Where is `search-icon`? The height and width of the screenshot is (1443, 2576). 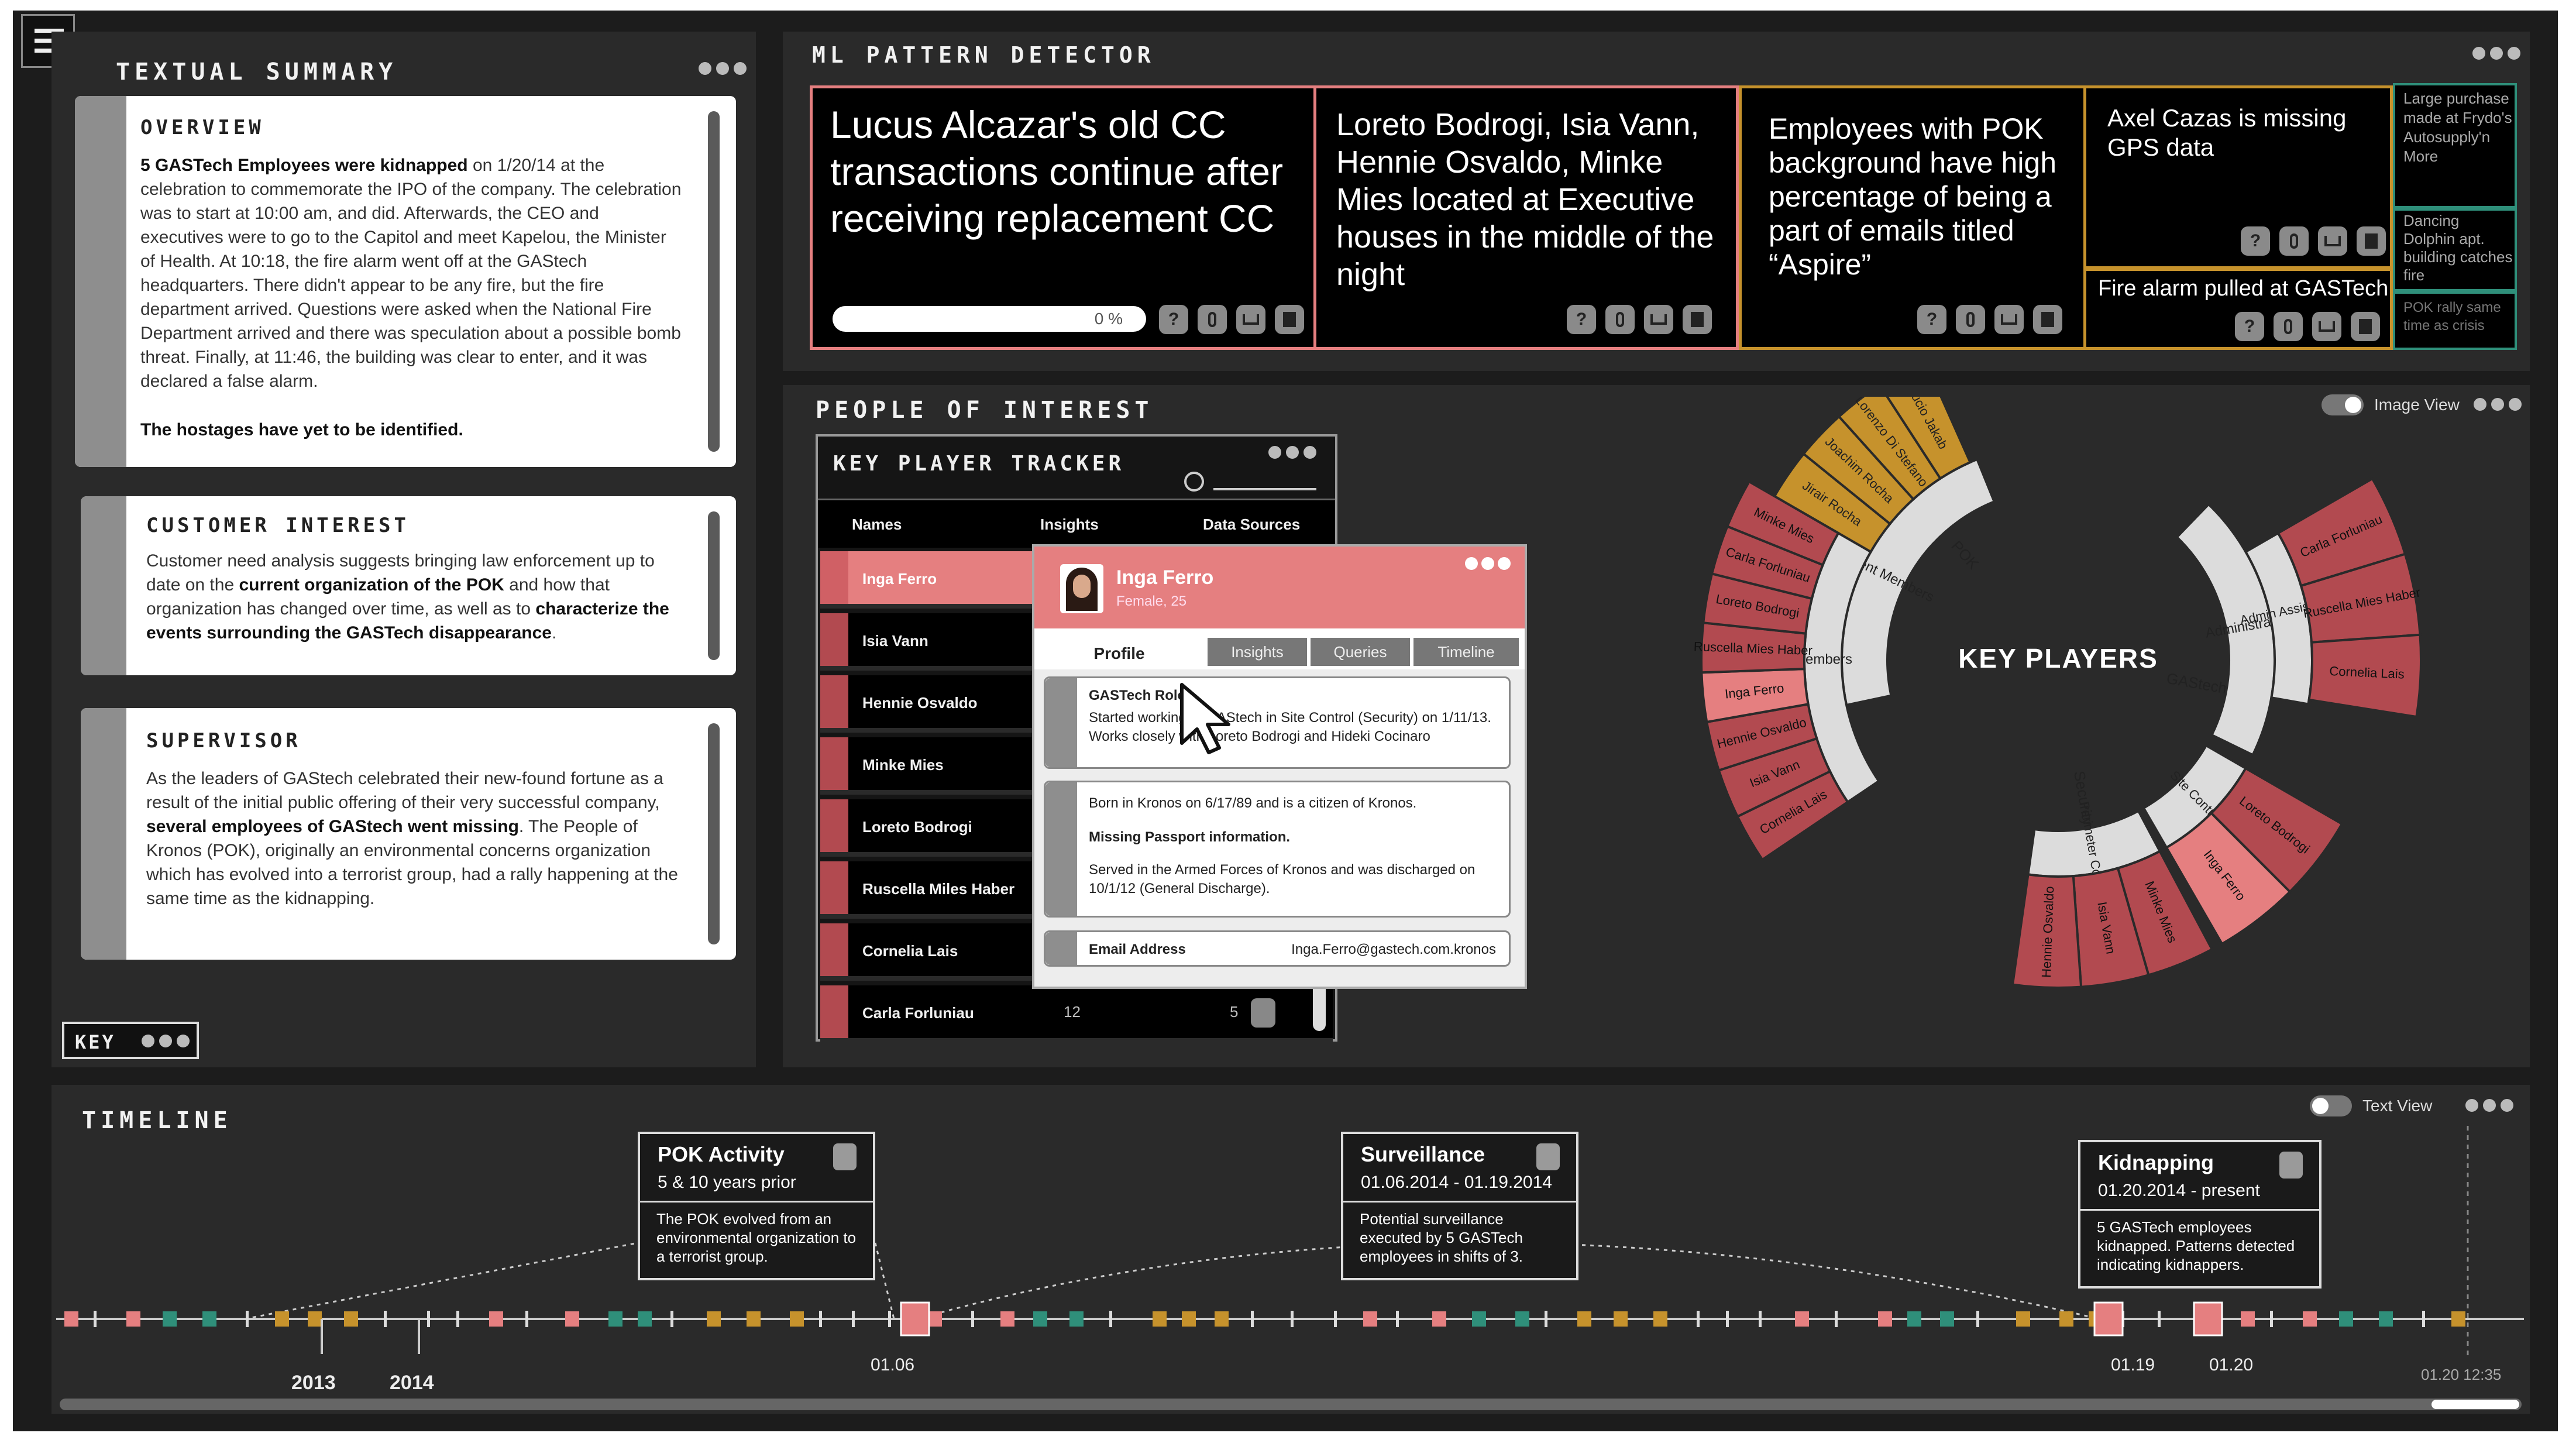
search-icon is located at coordinates (1194, 482).